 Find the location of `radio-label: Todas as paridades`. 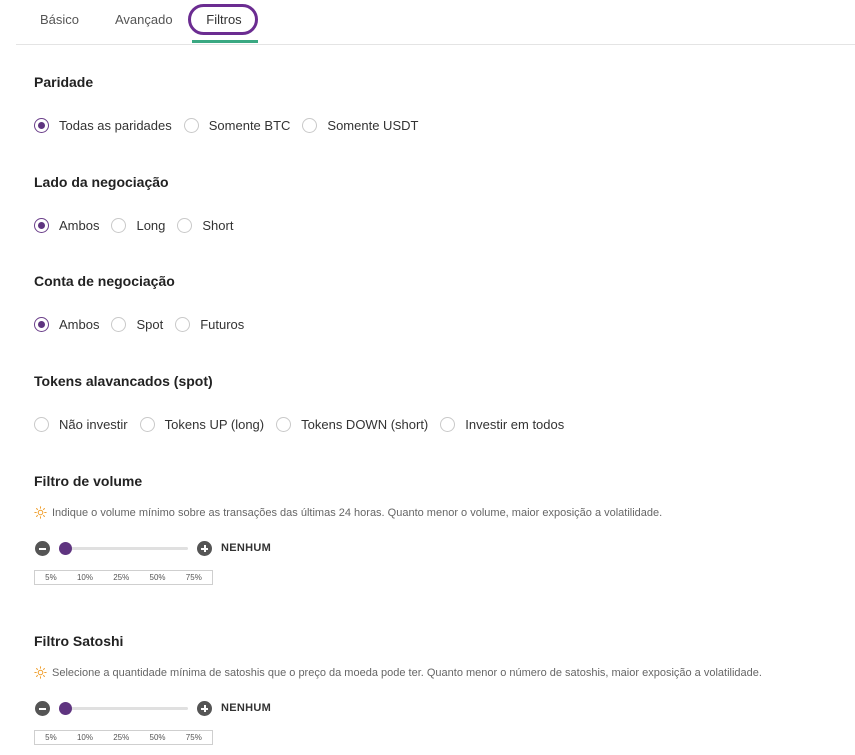

radio-label: Todas as paridades is located at coordinates (115, 125).